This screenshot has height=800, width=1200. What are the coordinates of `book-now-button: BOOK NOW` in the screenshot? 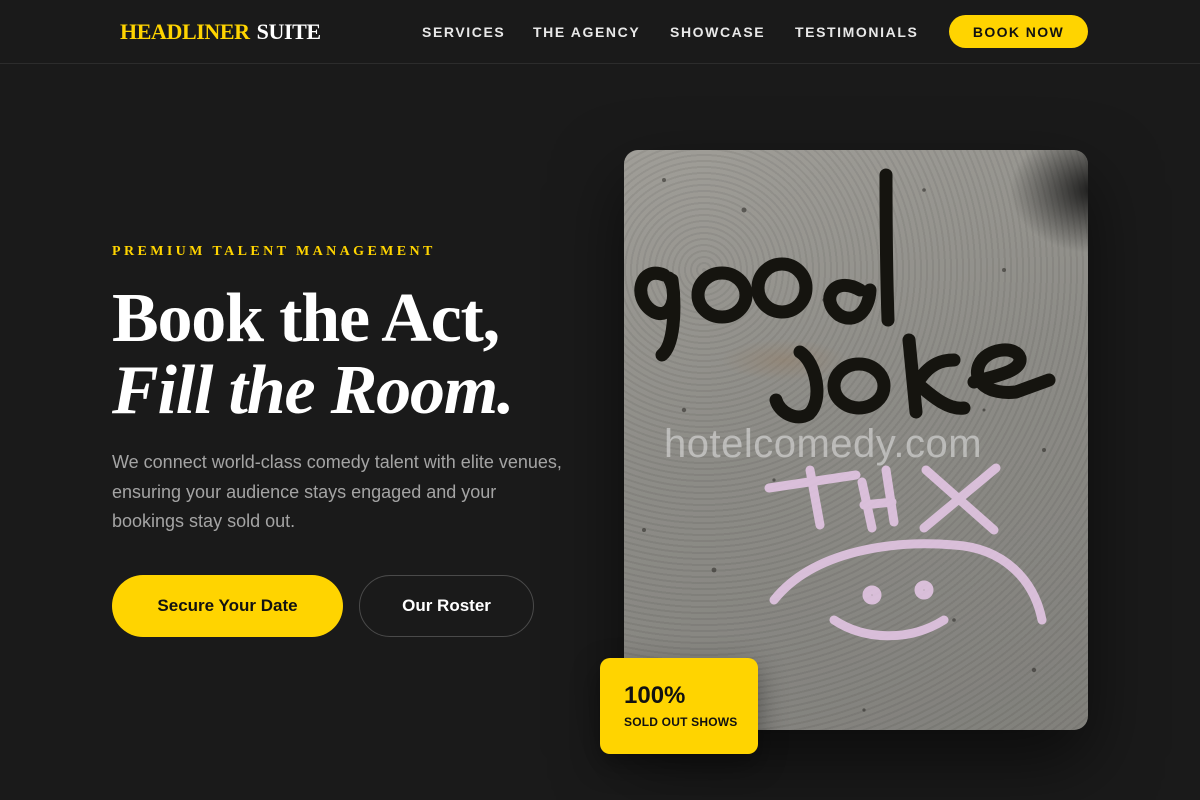 It's located at (1018, 31).